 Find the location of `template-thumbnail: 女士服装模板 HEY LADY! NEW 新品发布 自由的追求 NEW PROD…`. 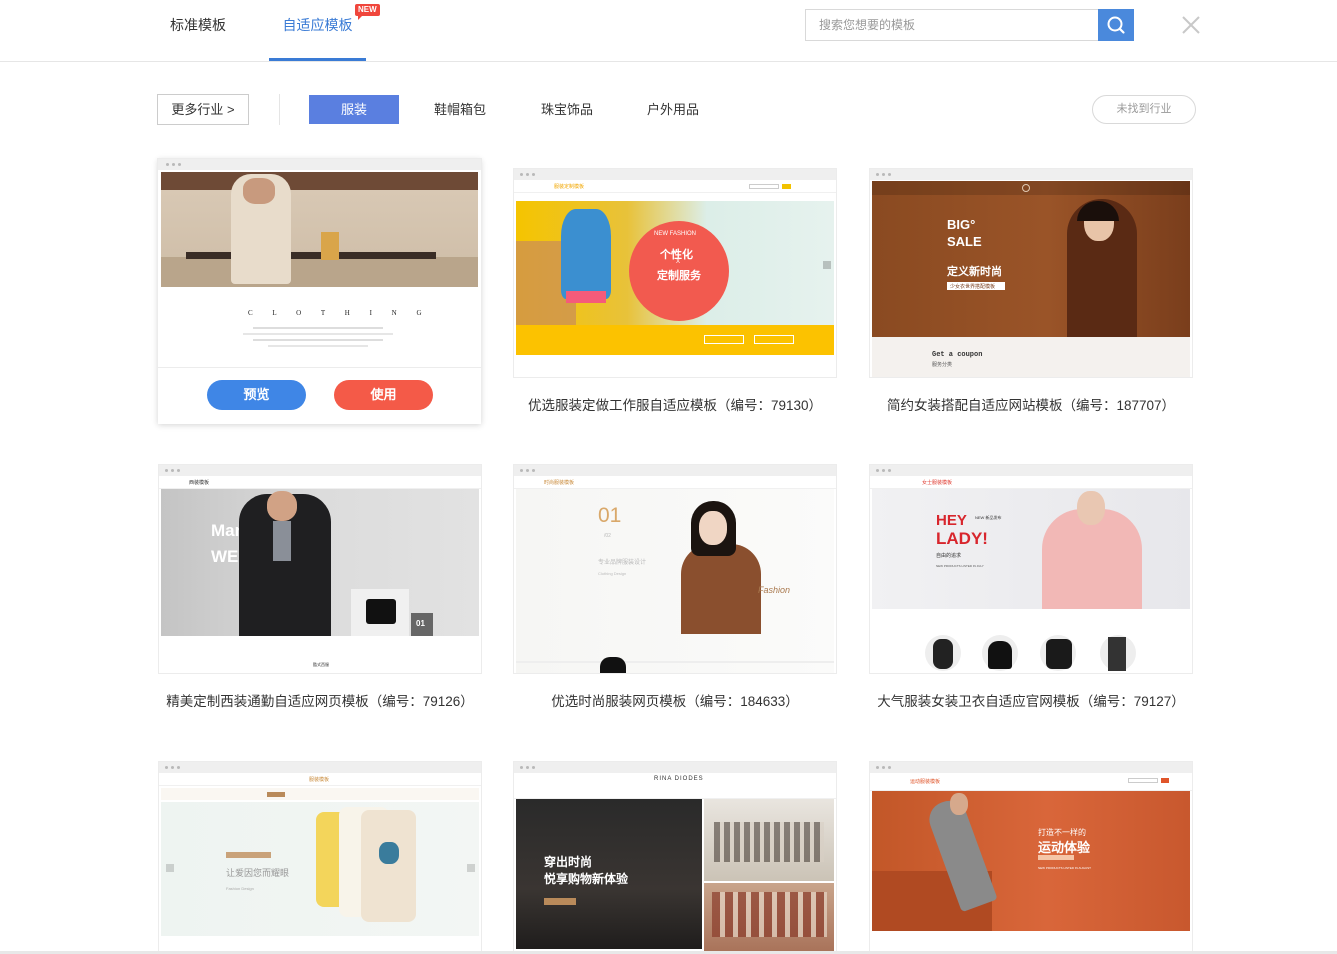

template-thumbnail: 女士服装模板 HEY LADY! NEW 新品发布 自由的追求 NEW PROD… is located at coordinates (1031, 569).